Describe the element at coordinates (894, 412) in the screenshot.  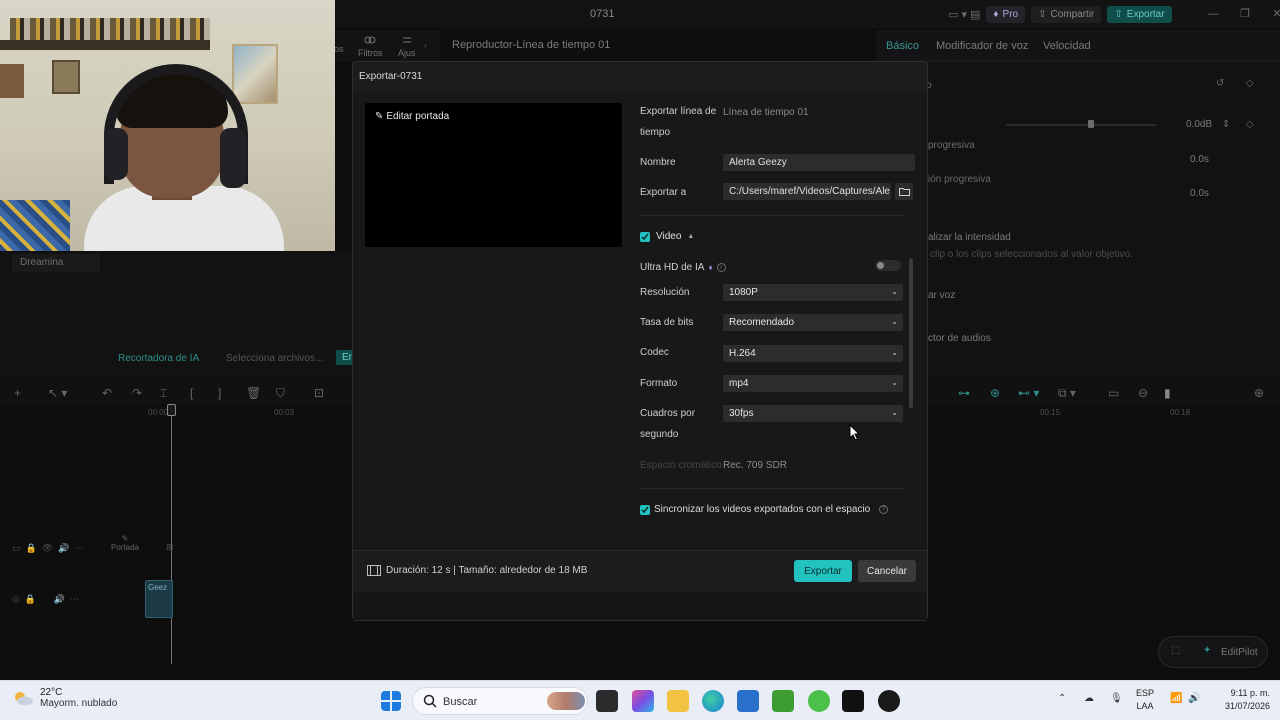
I see `chevron-down-icon: ⌄` at that location.